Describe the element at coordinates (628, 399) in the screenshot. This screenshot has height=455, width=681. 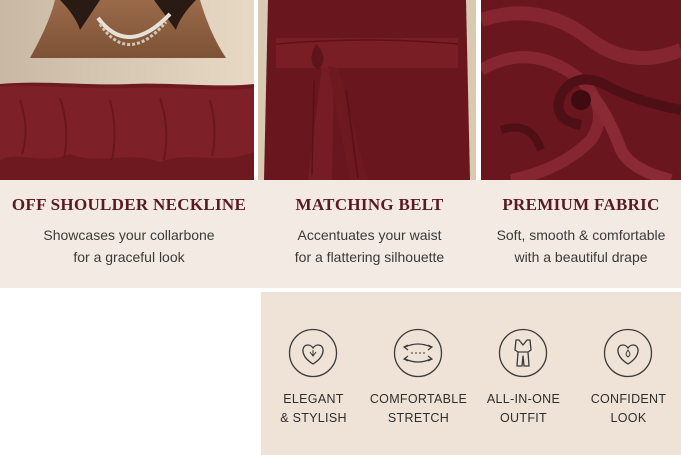
I see `benefit-label-line: CONFIDENT` at that location.